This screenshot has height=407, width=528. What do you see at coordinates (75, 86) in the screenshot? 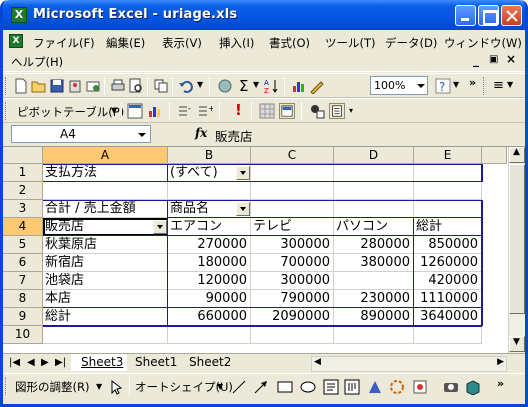
I see `permission-icon` at bounding box center [75, 86].